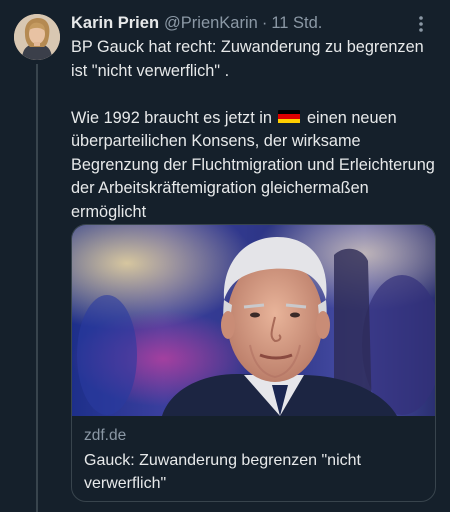  I want to click on tweet-timestamp: 11 Std., so click(296, 23).